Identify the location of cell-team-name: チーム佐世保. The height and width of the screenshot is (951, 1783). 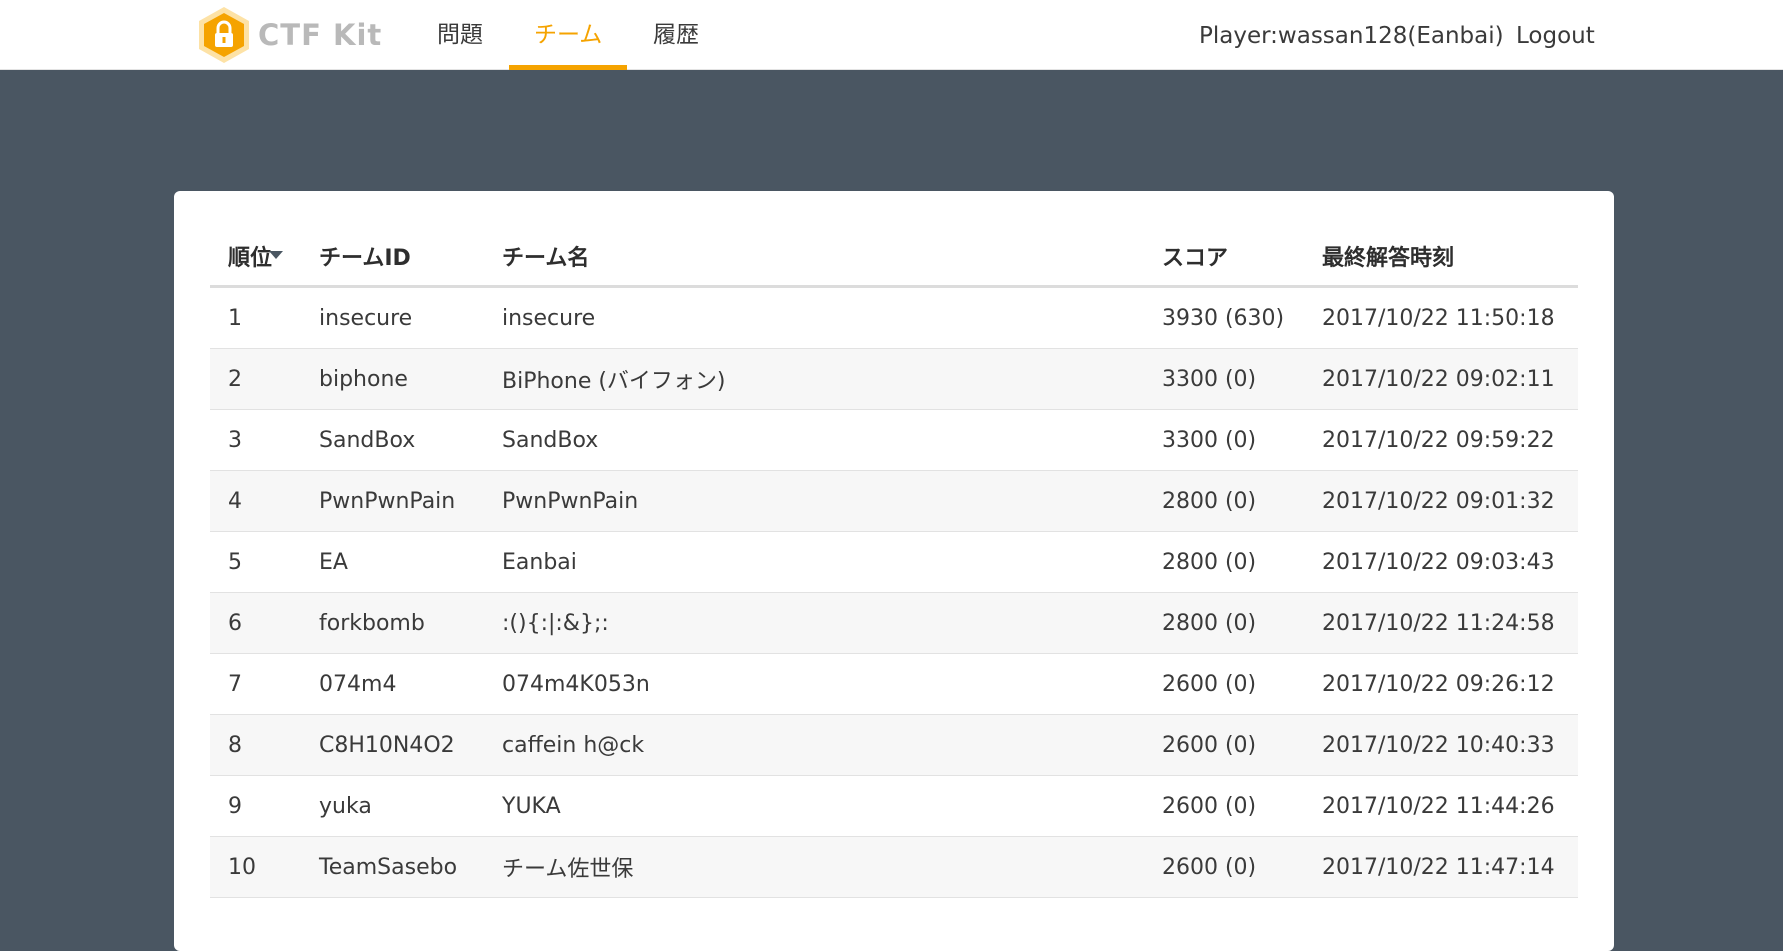
(814, 867).